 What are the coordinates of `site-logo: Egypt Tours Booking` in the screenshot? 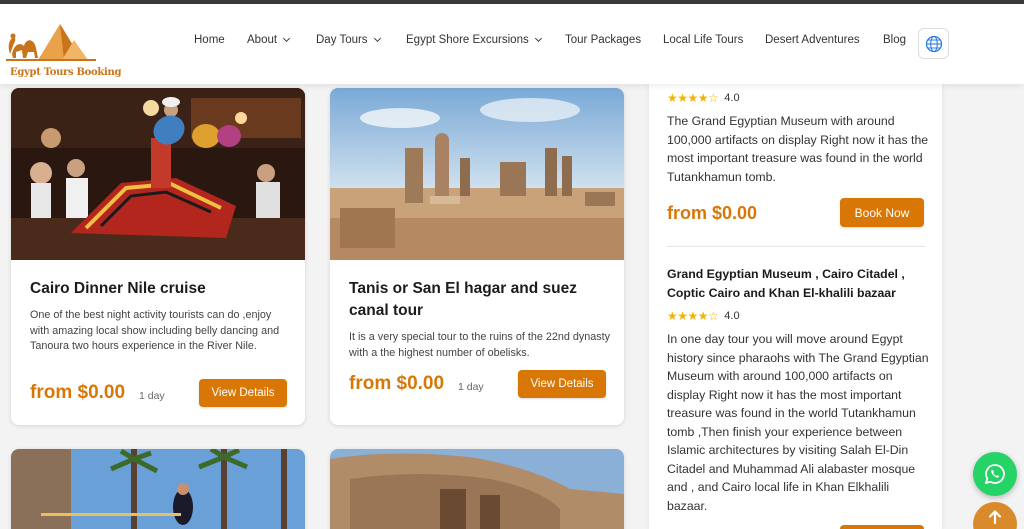 It's located at (63, 46).